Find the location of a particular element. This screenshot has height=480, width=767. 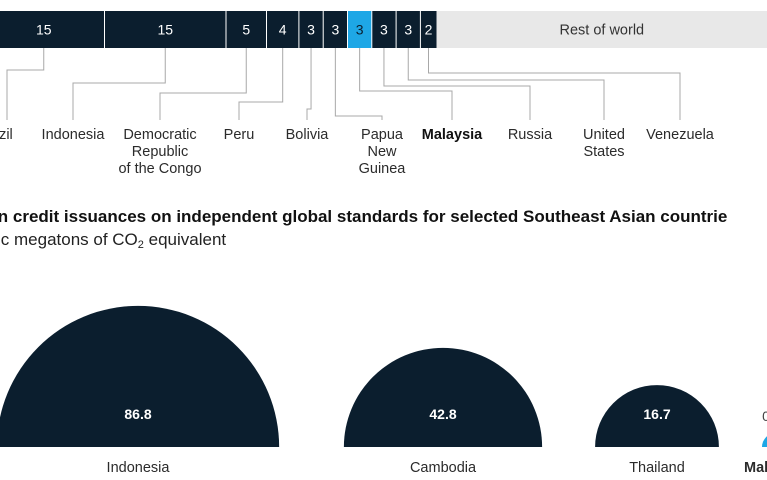

segment-value-label: 5 is located at coordinates (246, 30).